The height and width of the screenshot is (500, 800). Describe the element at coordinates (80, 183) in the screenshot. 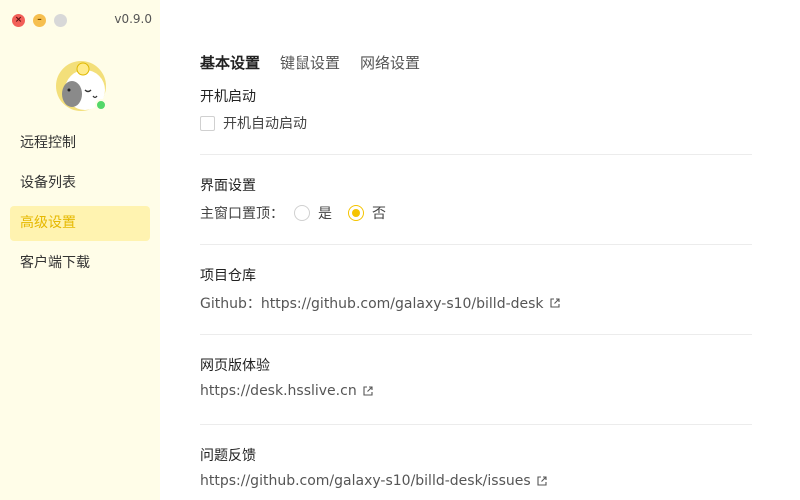

I see `sidebar-item-device-list: 设备列表` at that location.